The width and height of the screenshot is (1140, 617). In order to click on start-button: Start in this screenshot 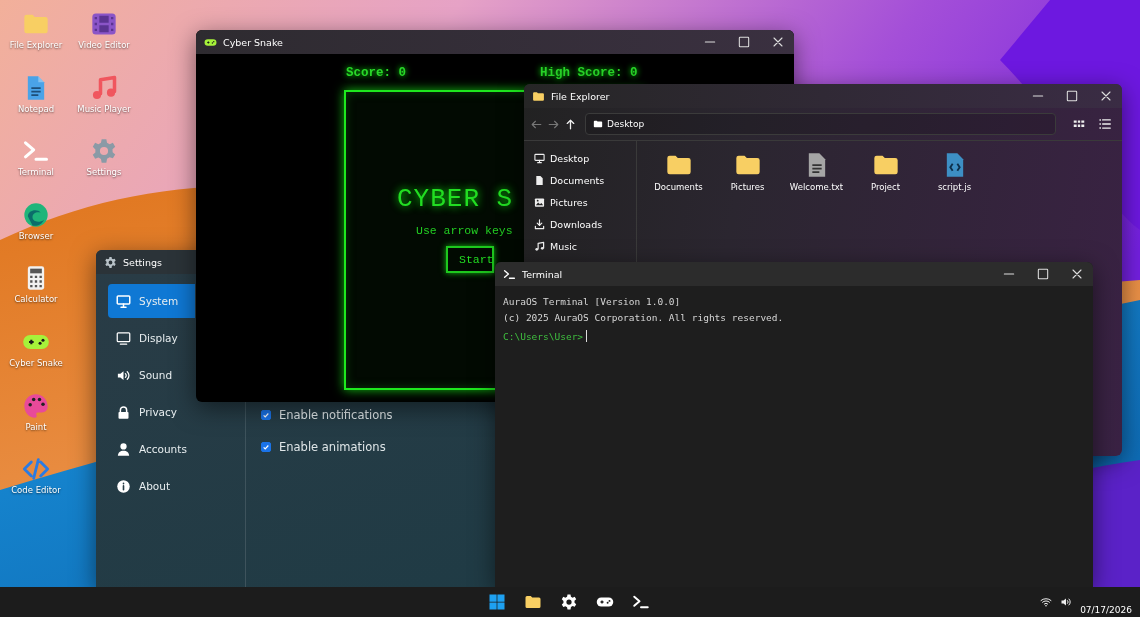, I will do `click(470, 259)`.